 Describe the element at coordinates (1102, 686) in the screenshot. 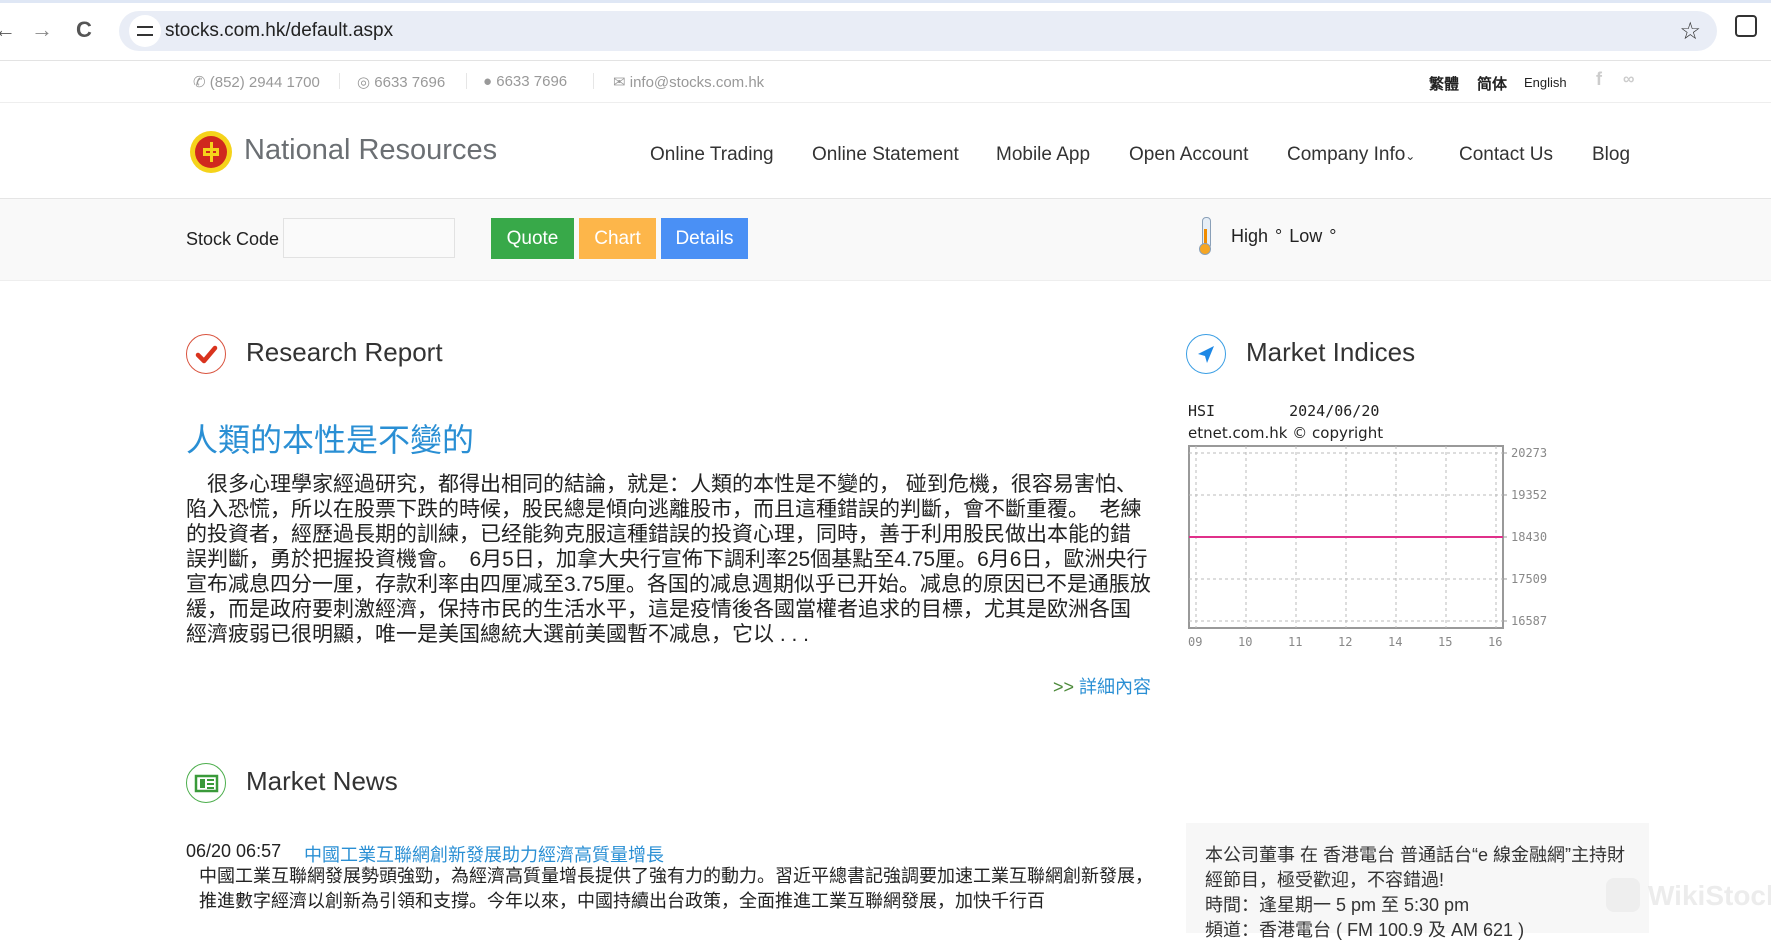

I see `read-more-link: >> 詳細內容` at that location.